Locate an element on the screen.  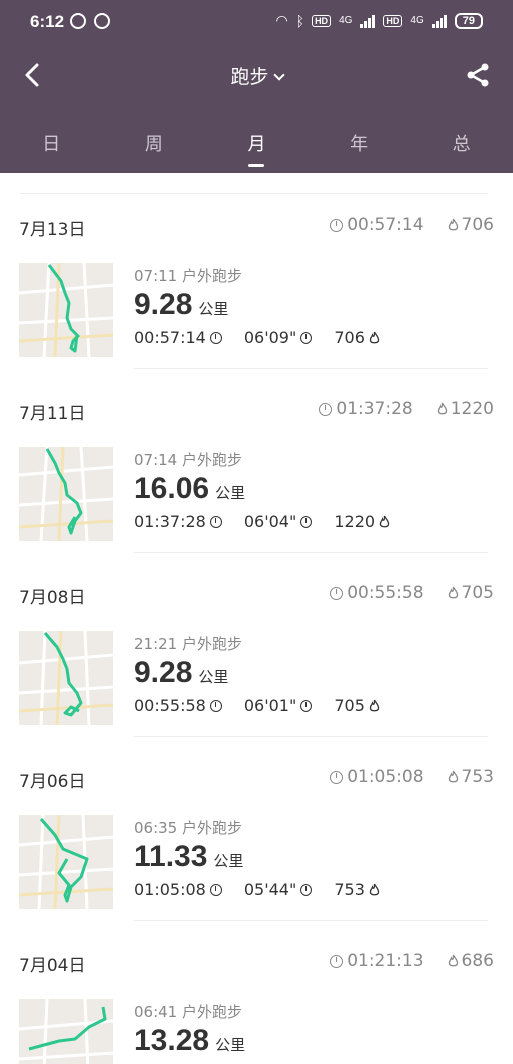
hd-badge: HD is located at coordinates (322, 20).